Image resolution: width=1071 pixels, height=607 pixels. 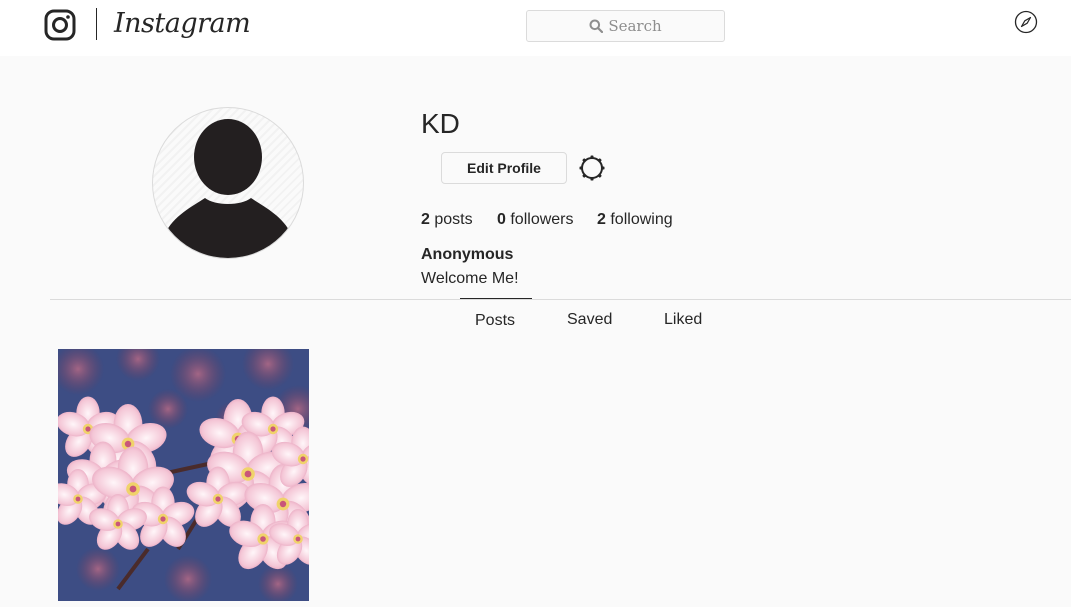 I want to click on instagram-wordmark: Instagram, so click(x=182, y=24).